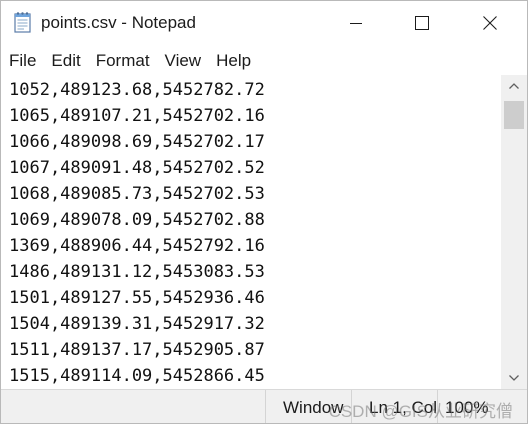 This screenshot has height=424, width=528. Describe the element at coordinates (137, 324) in the screenshot. I see `text-line: 1504,489139.31,5452917.32` at that location.